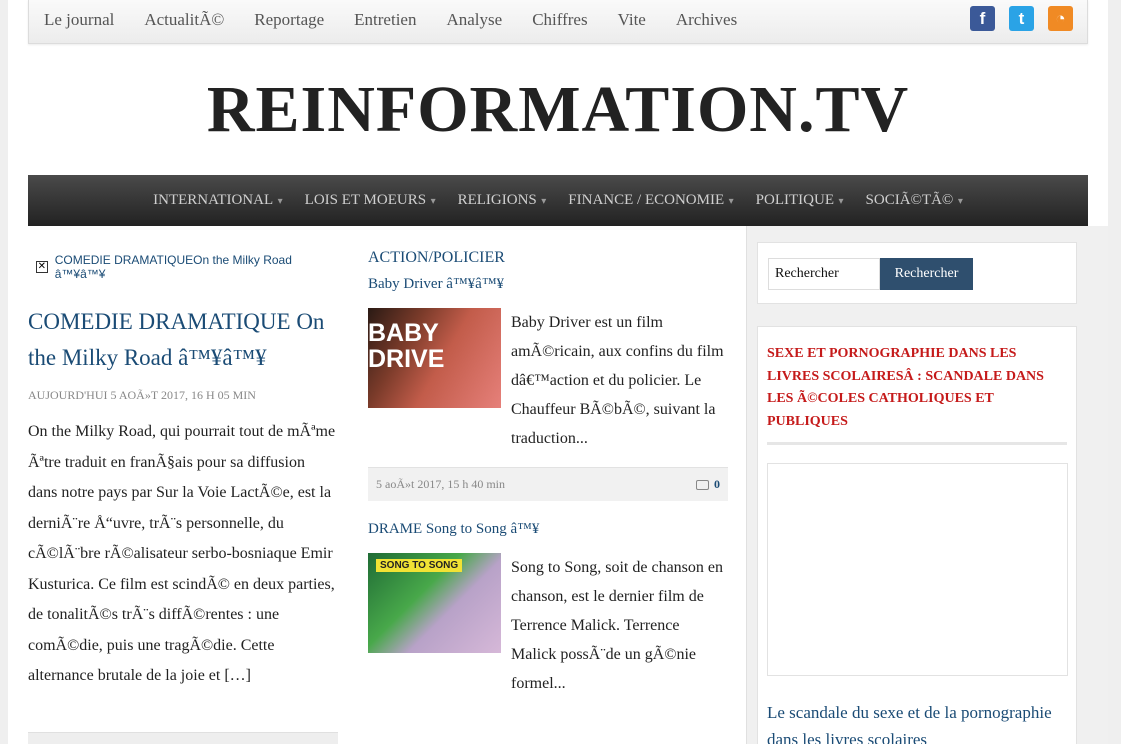  I want to click on thumbnail-poster-text: SONG TO SONG, so click(419, 565).